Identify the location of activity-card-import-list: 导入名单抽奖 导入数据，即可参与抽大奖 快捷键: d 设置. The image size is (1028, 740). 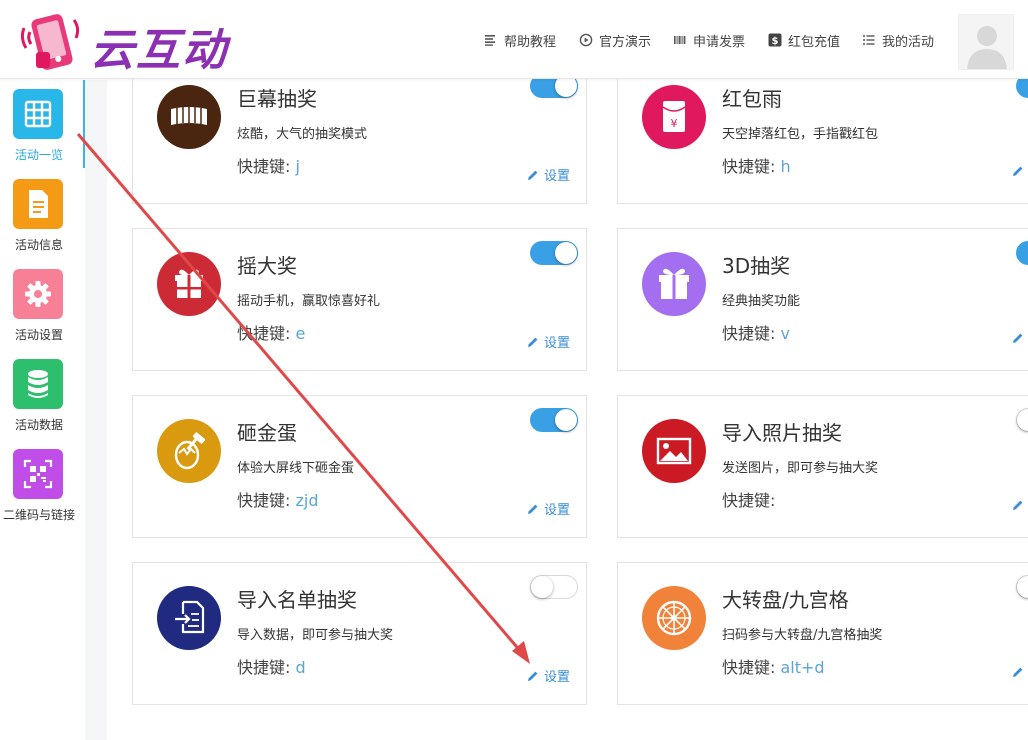
(359, 633).